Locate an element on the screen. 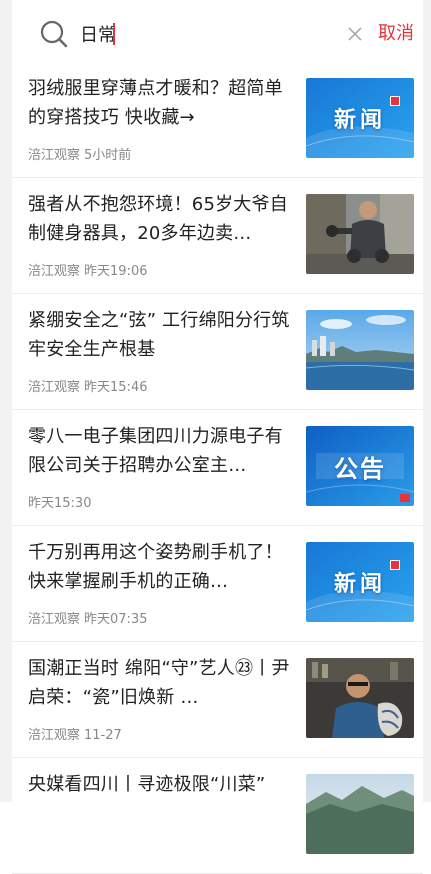 The height and width of the screenshot is (874, 431). news-meta: 涪江观察 昨天15:46 is located at coordinates (87, 385).